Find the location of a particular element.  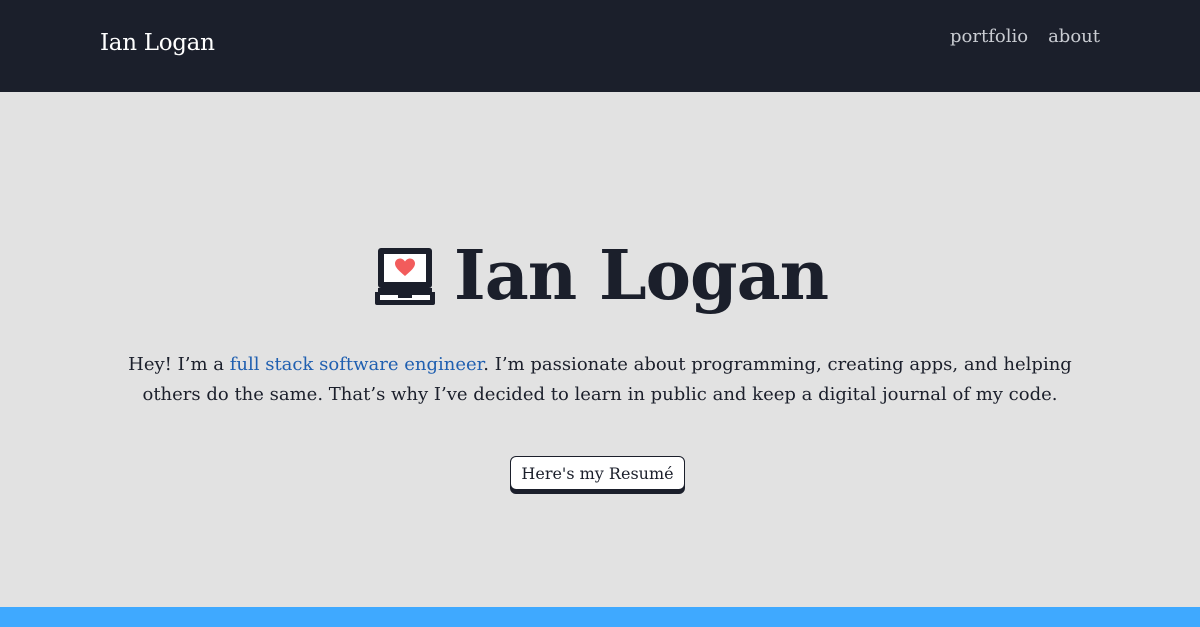

laptop-heart-icon is located at coordinates (405, 276).